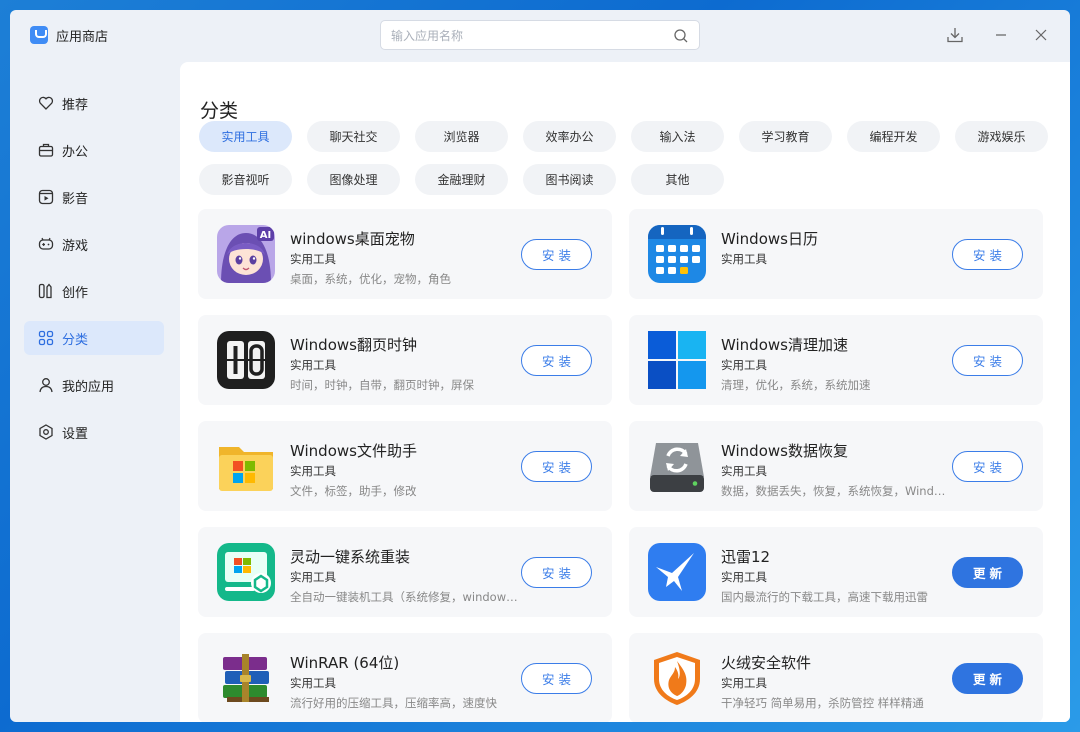 The width and height of the screenshot is (1080, 732). I want to click on category-chip-utilities: 实用工具, so click(245, 136).